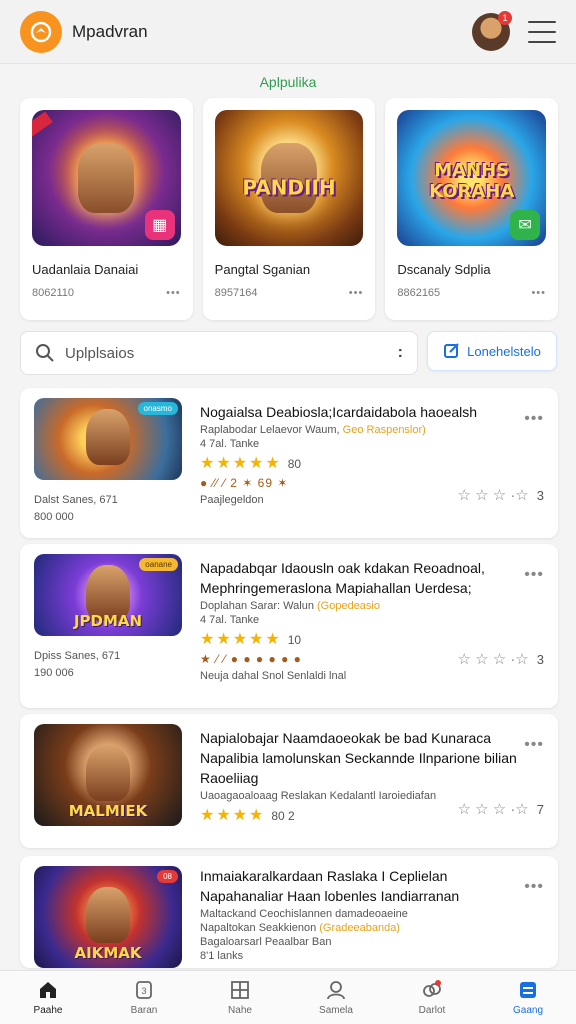 This screenshot has height=1024, width=576. I want to click on thumb-text: MALMIEK, so click(108, 811).